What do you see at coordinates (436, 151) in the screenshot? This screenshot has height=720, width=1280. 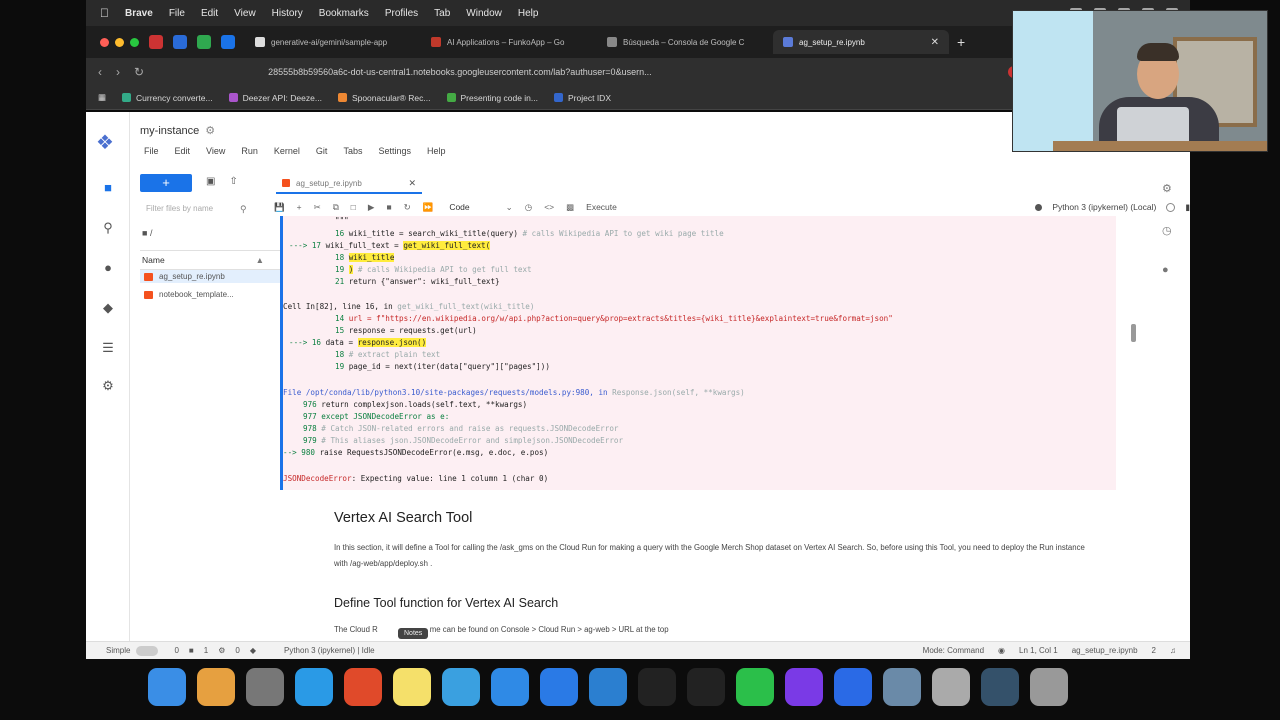 I see `menu-help: Help` at bounding box center [436, 151].